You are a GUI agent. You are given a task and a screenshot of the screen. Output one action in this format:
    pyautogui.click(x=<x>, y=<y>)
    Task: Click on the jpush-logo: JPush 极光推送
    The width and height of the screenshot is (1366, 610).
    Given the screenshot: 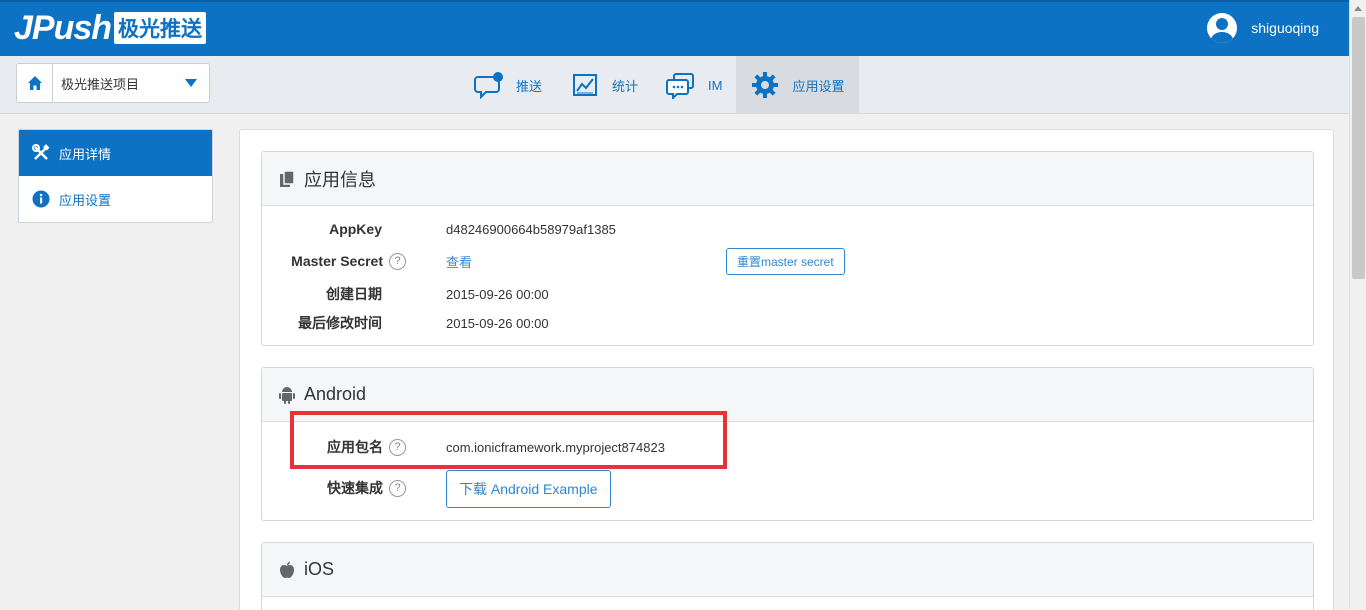 What is the action you would take?
    pyautogui.click(x=110, y=28)
    